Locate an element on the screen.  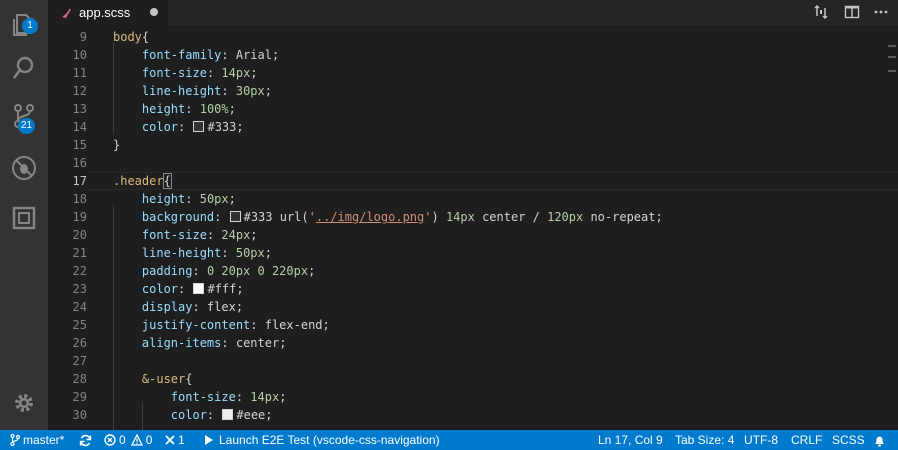
line-number: 15 is located at coordinates (79, 145).